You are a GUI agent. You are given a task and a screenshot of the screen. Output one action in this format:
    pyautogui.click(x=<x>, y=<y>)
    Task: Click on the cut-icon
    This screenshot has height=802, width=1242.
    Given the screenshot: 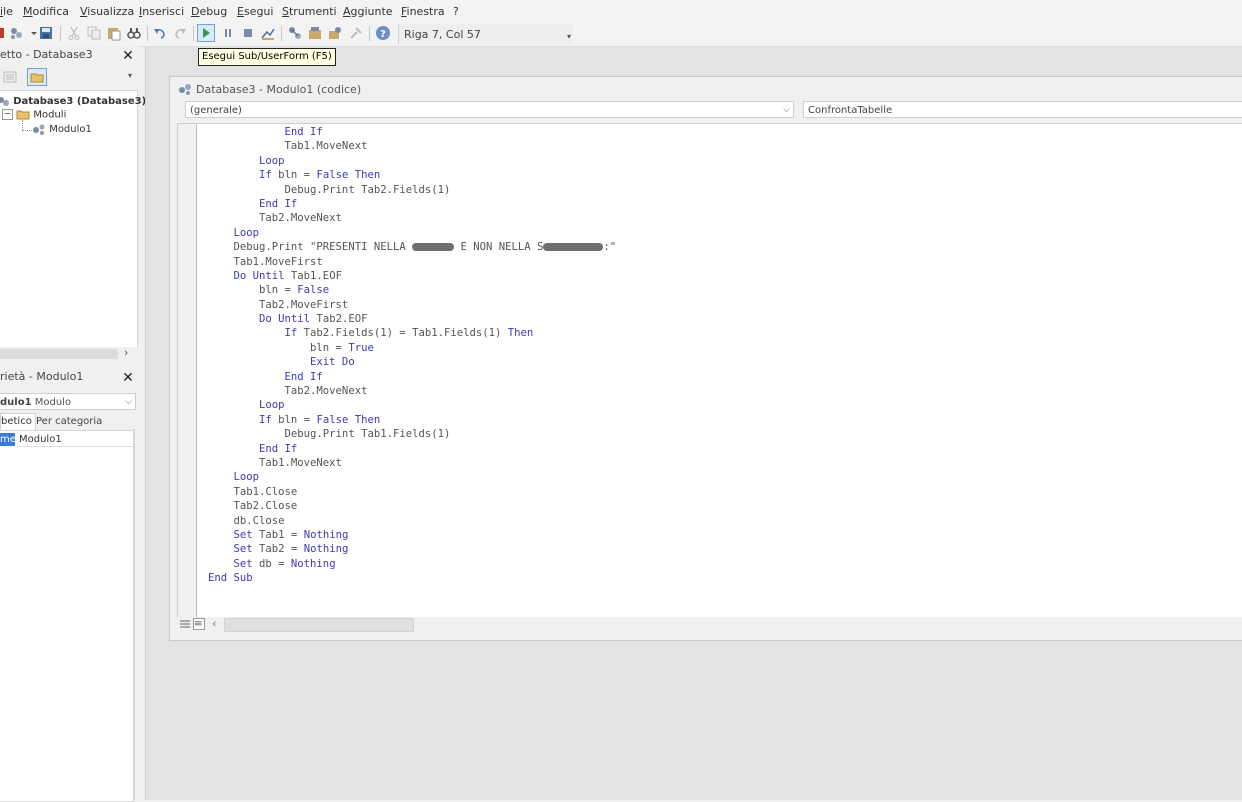 What is the action you would take?
    pyautogui.click(x=74, y=33)
    